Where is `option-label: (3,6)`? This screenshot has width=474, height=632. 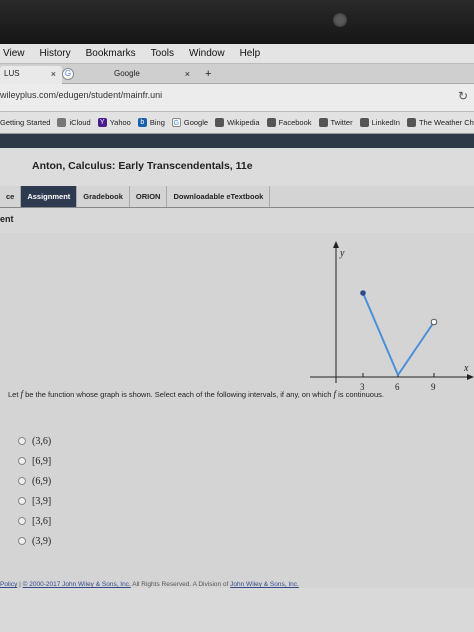
option-label: (3,6) is located at coordinates (42, 441).